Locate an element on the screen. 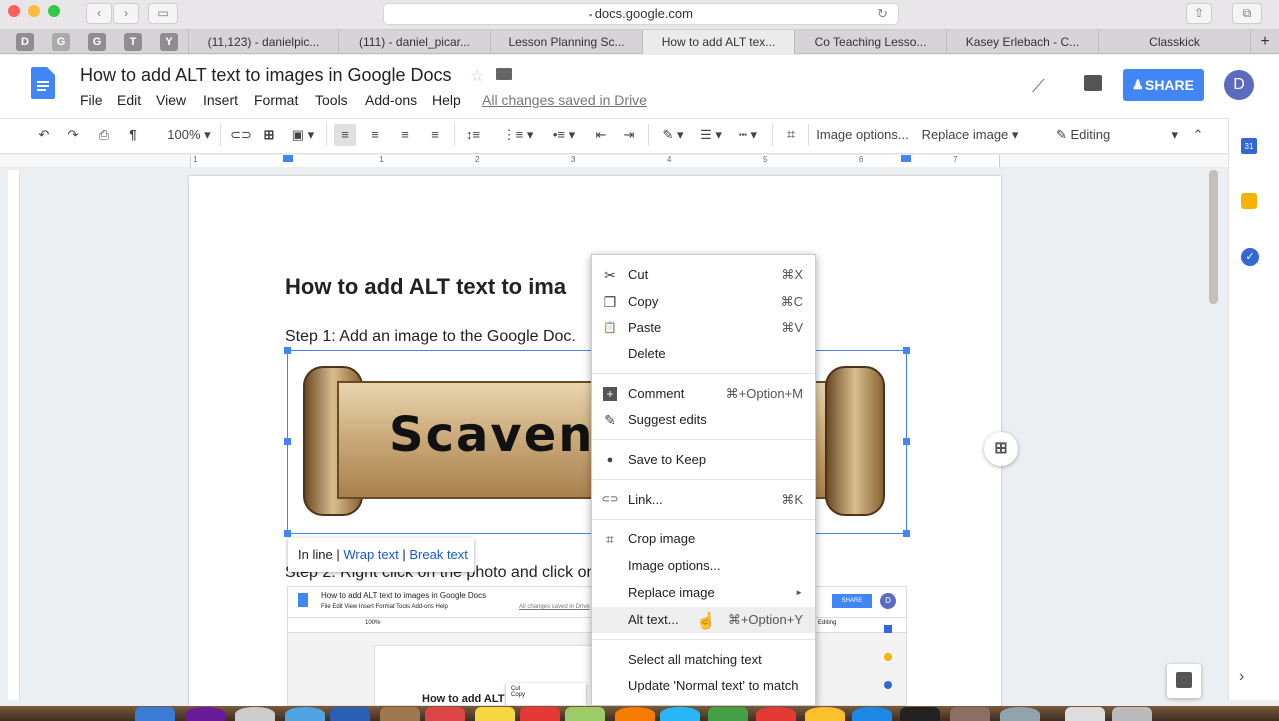 This screenshot has height=721, width=1279. print-icon: ⎙ is located at coordinates (104, 135).